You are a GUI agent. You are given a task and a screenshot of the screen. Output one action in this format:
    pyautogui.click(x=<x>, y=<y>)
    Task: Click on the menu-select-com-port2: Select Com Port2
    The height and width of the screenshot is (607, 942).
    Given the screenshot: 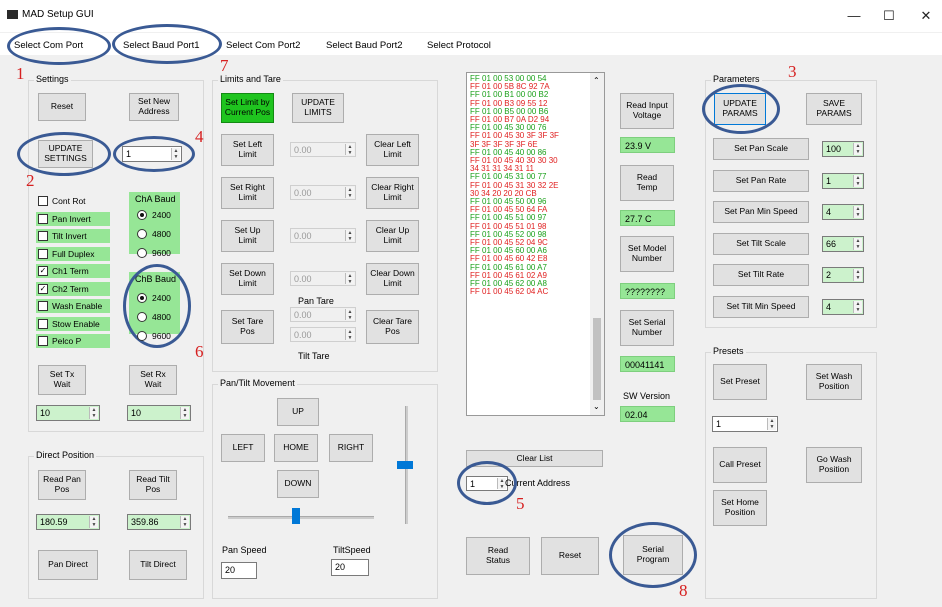 What is the action you would take?
    pyautogui.click(x=263, y=45)
    